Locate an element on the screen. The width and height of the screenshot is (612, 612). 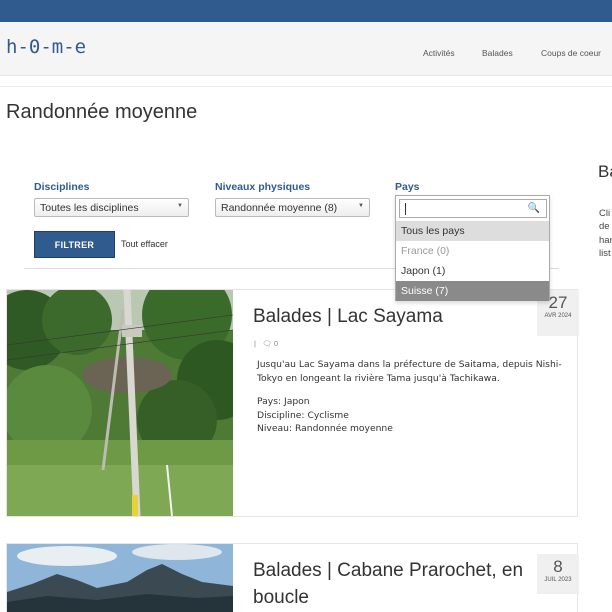
sidebar-text-line: de is located at coordinates (604, 226).